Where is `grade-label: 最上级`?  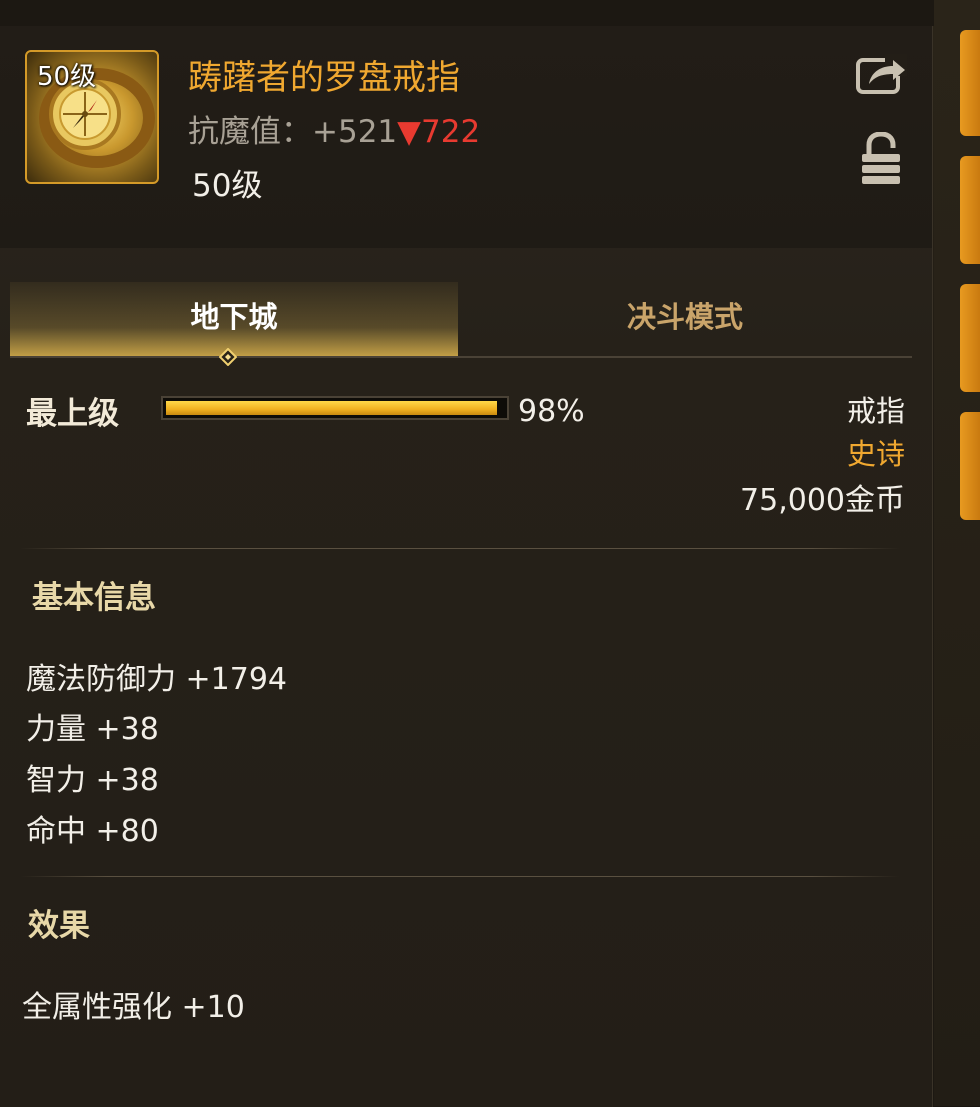
grade-label: 最上级 is located at coordinates (72, 414).